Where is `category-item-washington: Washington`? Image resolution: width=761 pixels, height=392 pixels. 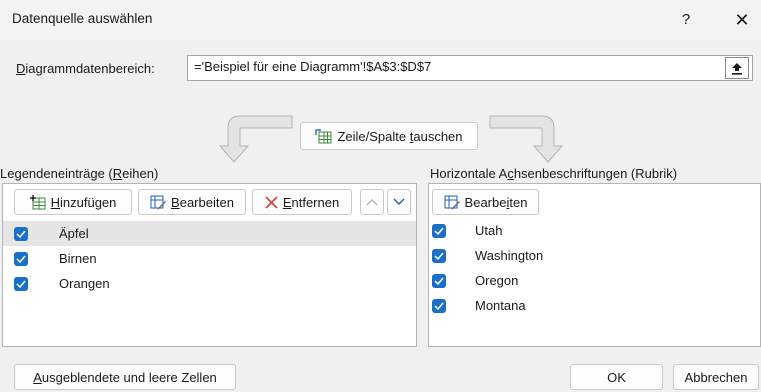 category-item-washington: Washington is located at coordinates (594, 255).